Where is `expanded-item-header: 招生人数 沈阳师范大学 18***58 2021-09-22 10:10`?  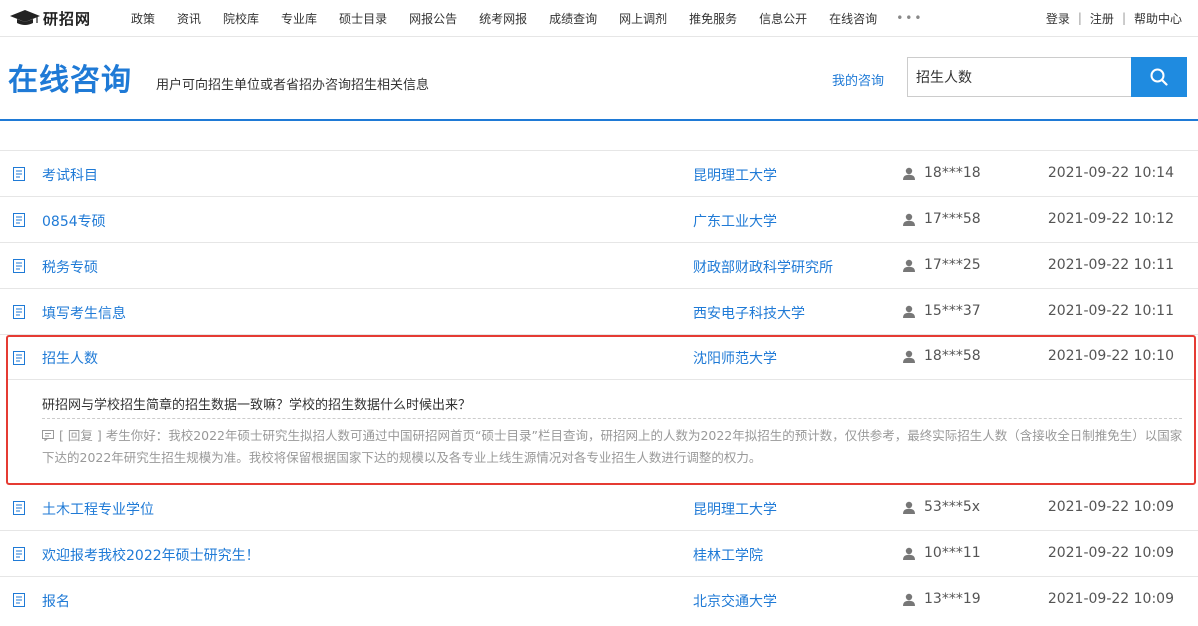 expanded-item-header: 招生人数 沈阳师范大学 18***58 2021-09-22 10:10 is located at coordinates (601, 358).